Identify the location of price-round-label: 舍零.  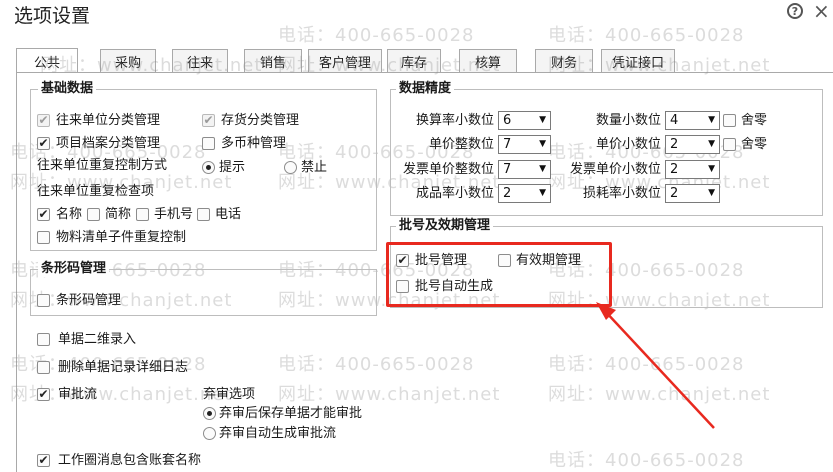
(754, 144).